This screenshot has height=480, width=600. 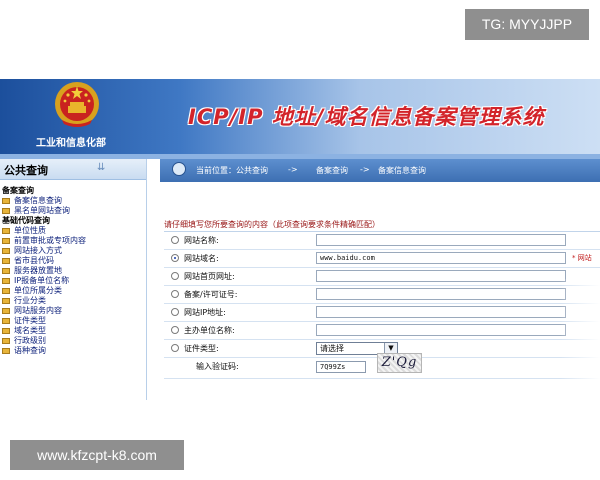 I want to click on ministry-name: 工业和信息化部, so click(x=71, y=143).